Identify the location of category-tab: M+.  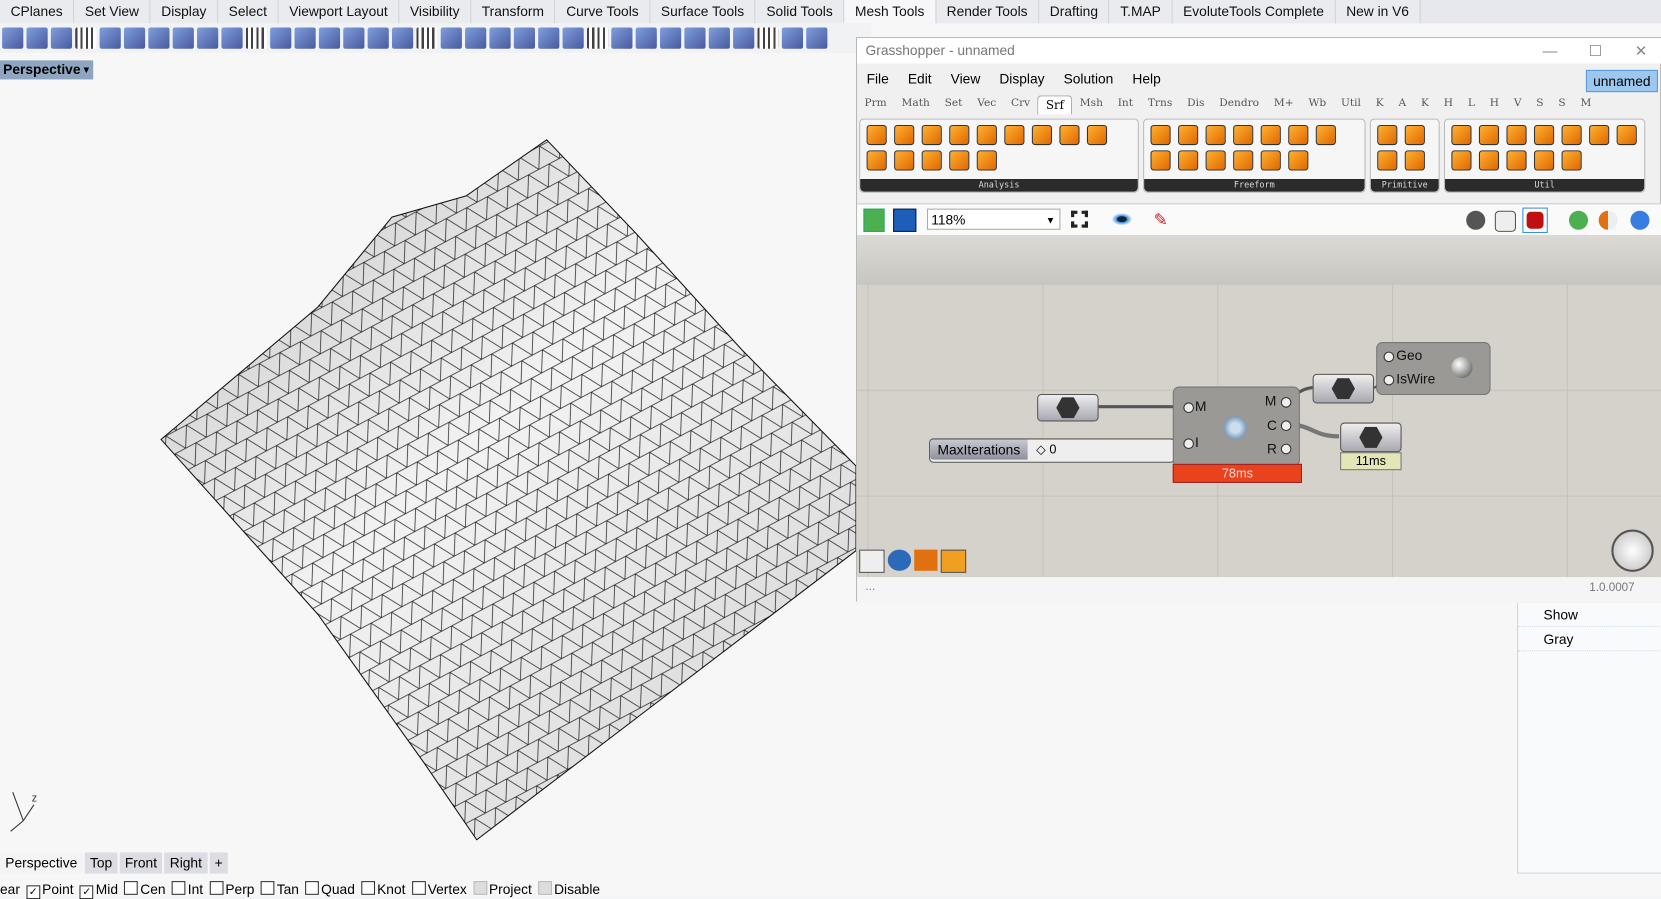
(1283, 104).